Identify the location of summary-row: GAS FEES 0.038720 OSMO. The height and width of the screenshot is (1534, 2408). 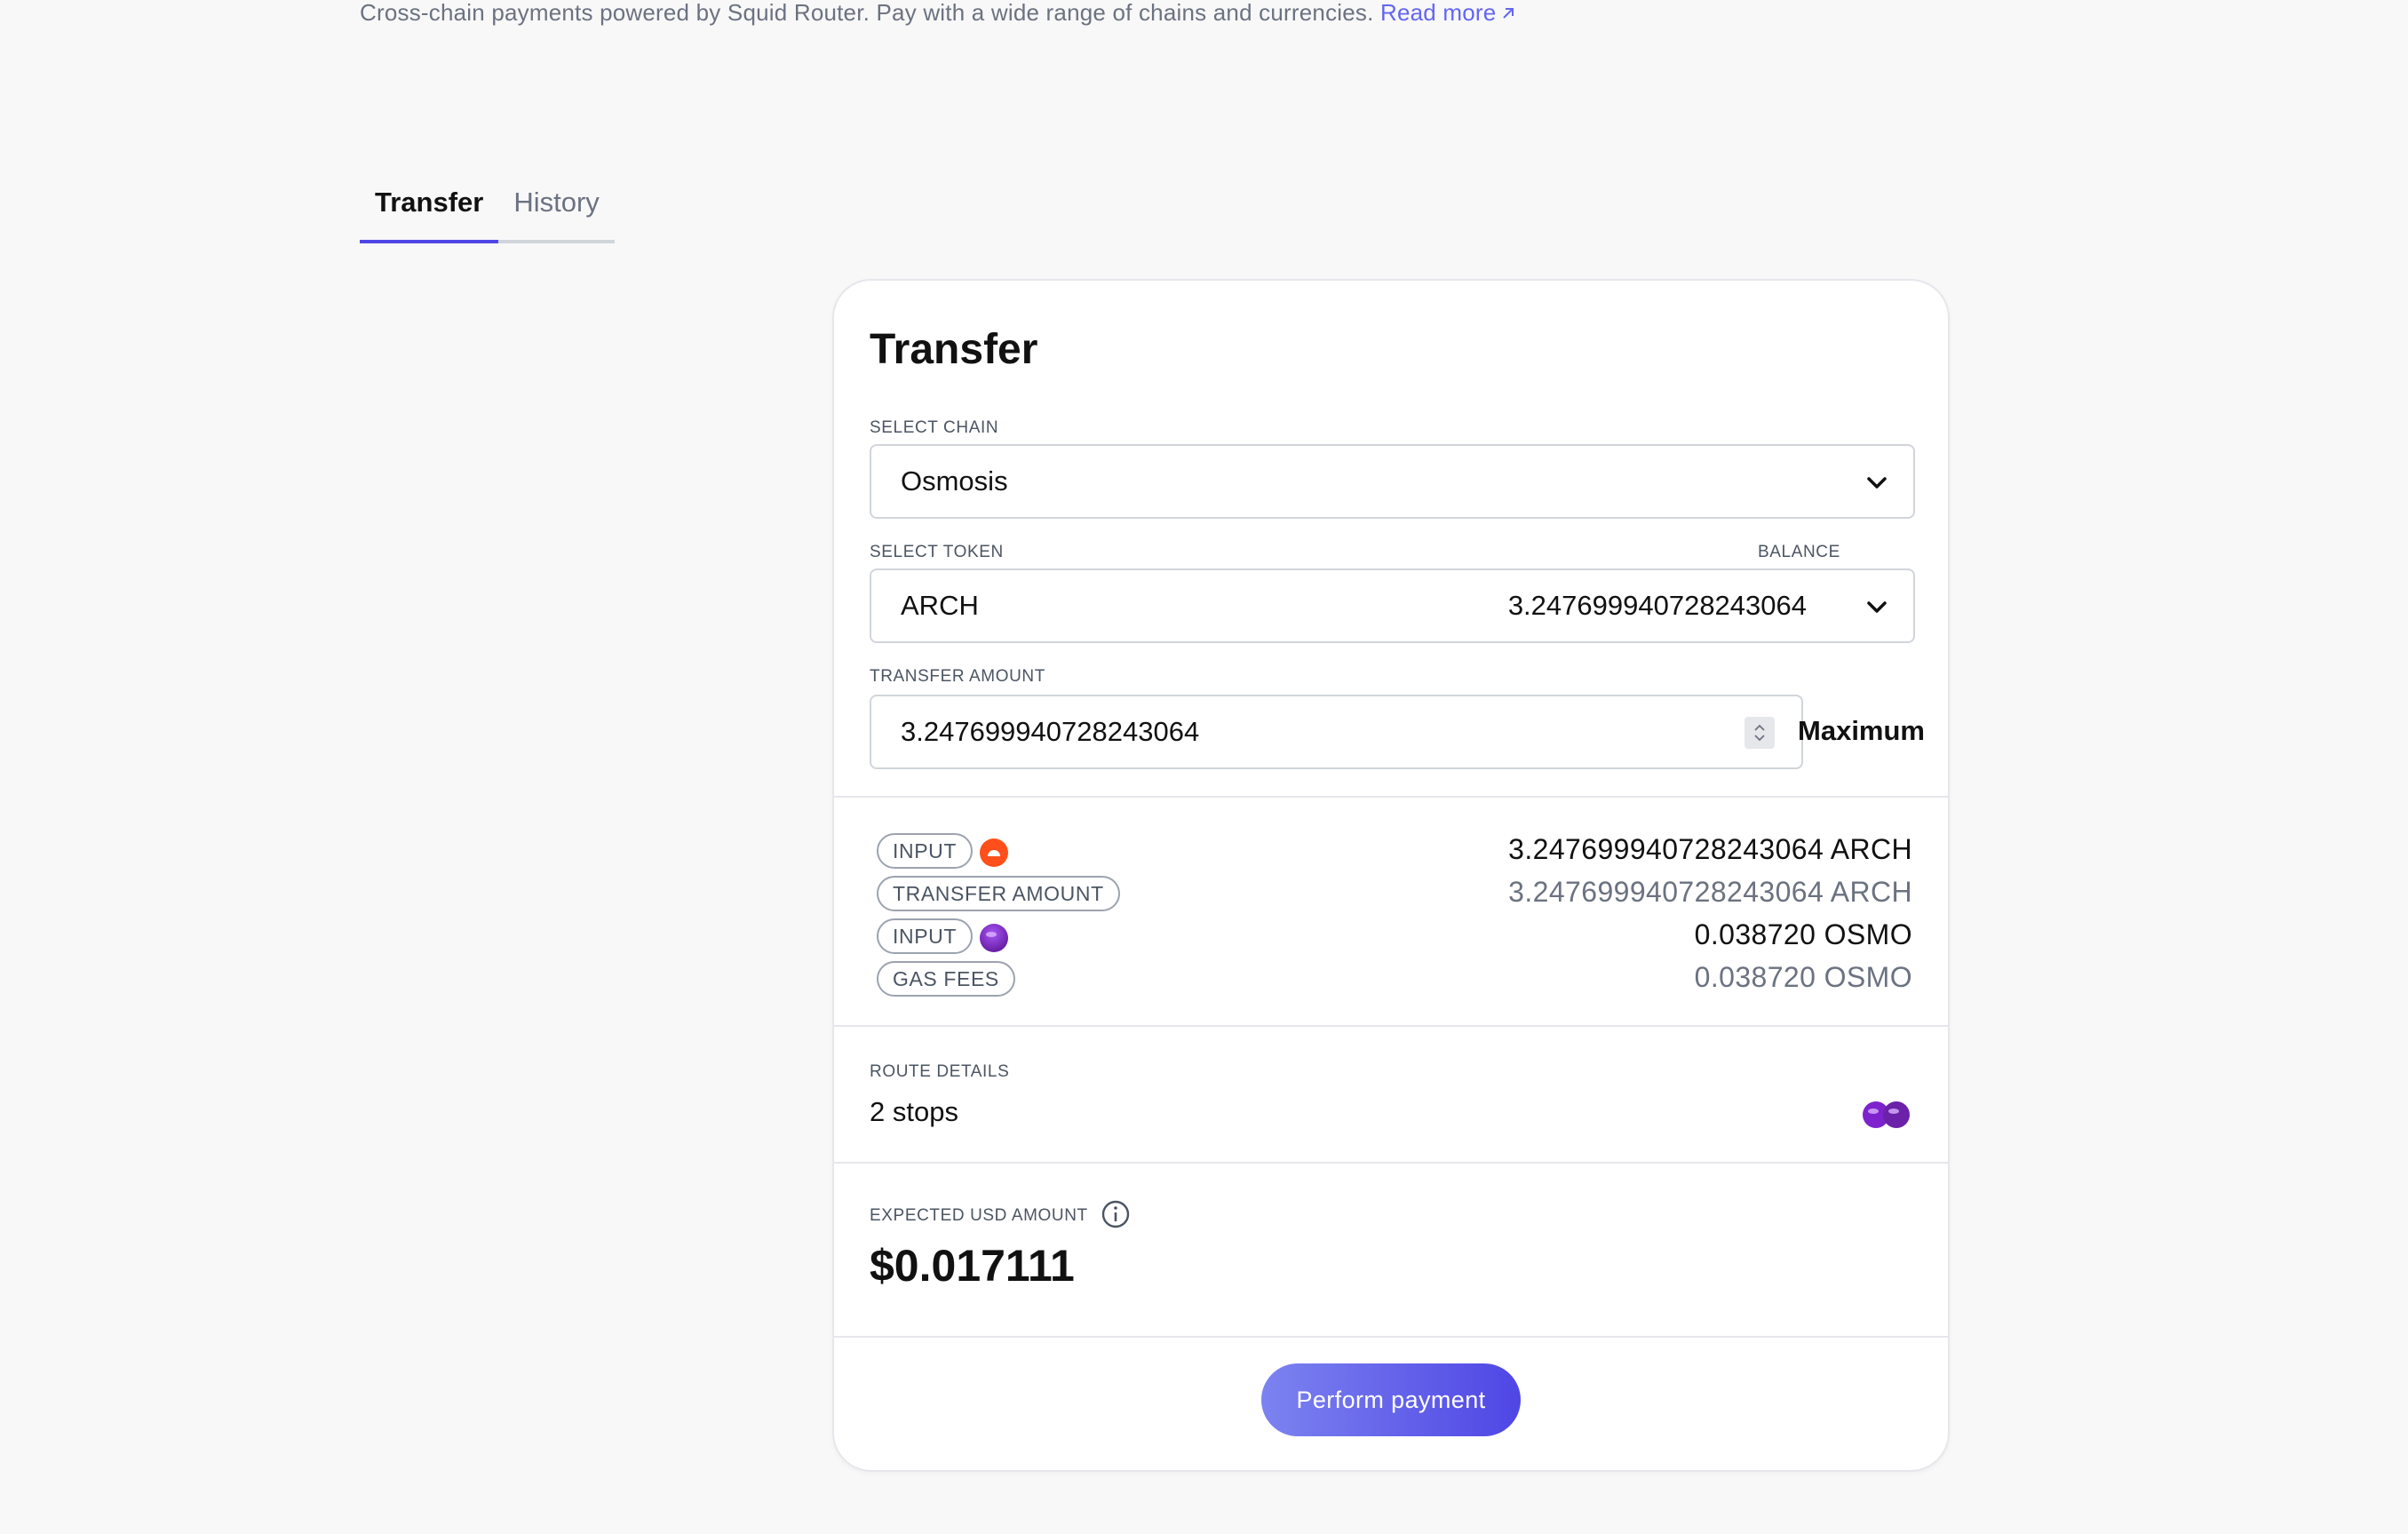
(1394, 979).